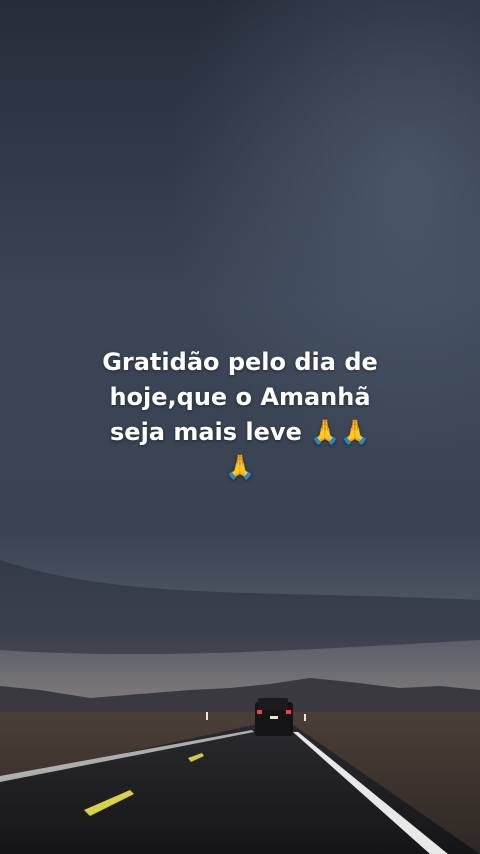 The width and height of the screenshot is (480, 854). What do you see at coordinates (274, 717) in the screenshot?
I see `truck` at bounding box center [274, 717].